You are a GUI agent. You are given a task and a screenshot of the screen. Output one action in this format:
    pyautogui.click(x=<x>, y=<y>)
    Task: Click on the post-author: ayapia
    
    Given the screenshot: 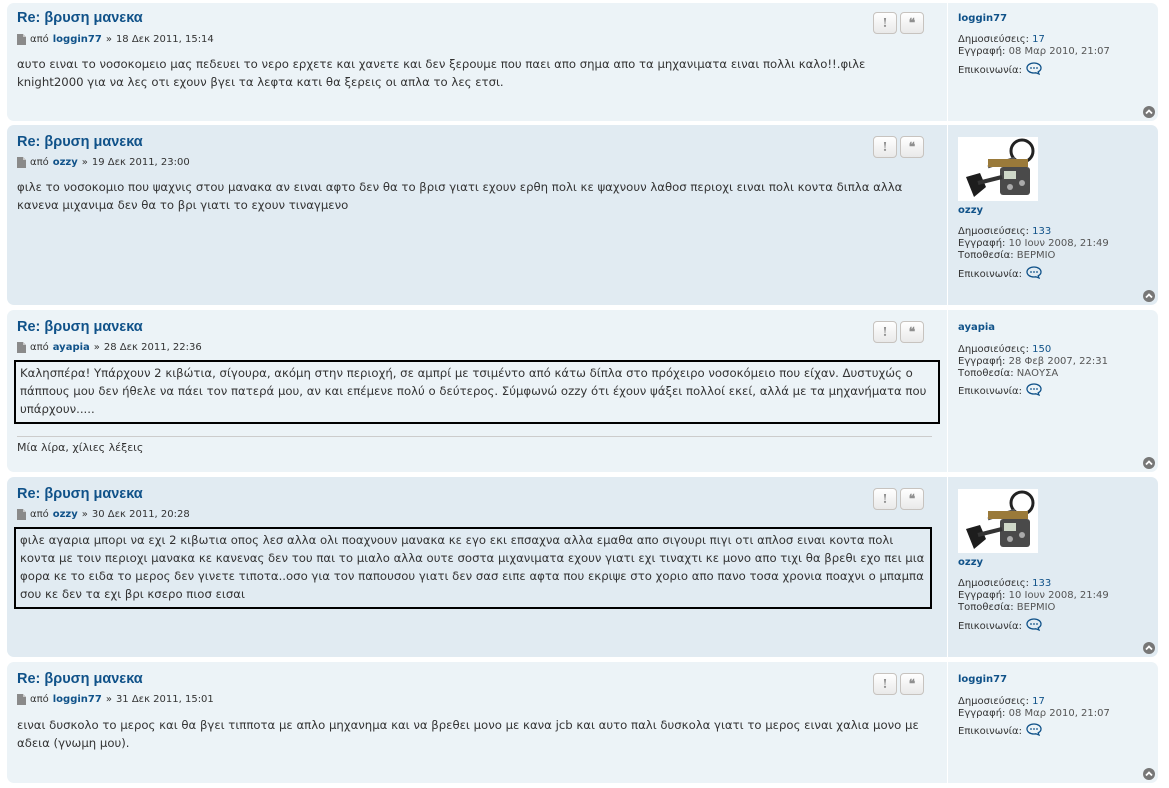 What is the action you would take?
    pyautogui.click(x=71, y=347)
    